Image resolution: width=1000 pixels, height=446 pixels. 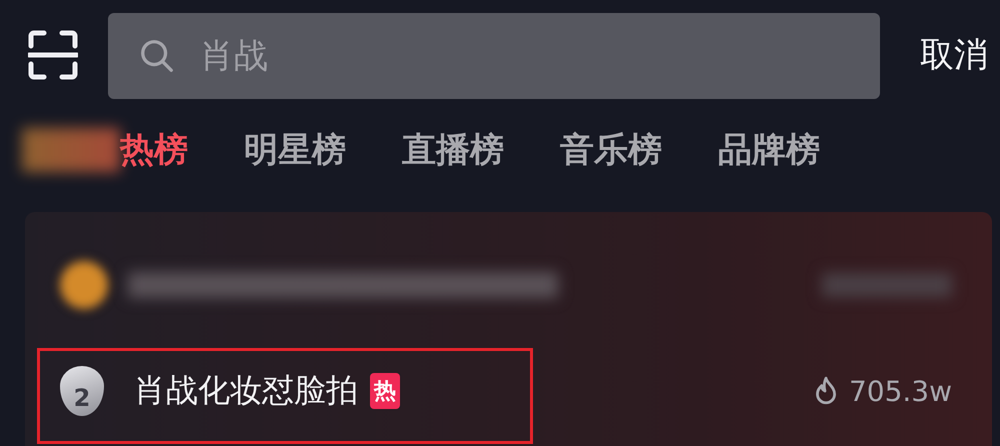 What do you see at coordinates (157, 56) in the screenshot?
I see `search-icon` at bounding box center [157, 56].